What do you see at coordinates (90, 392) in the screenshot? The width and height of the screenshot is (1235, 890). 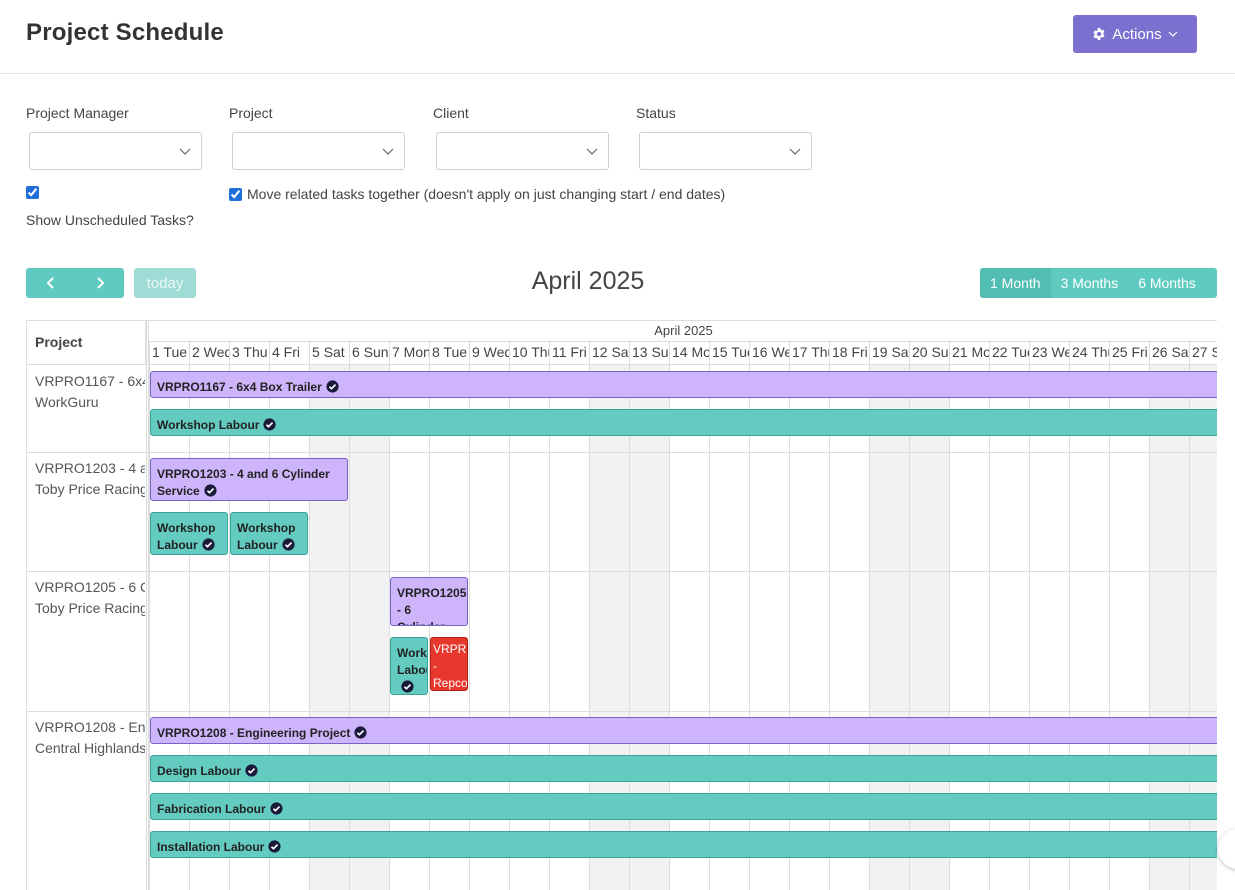 I see `resource-cell: VRPRO1167 - 6x4 Box Trailer WorkGuru` at bounding box center [90, 392].